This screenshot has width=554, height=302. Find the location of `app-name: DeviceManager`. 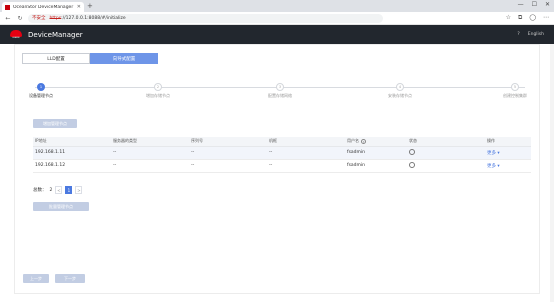

app-name: DeviceManager is located at coordinates (55, 34).